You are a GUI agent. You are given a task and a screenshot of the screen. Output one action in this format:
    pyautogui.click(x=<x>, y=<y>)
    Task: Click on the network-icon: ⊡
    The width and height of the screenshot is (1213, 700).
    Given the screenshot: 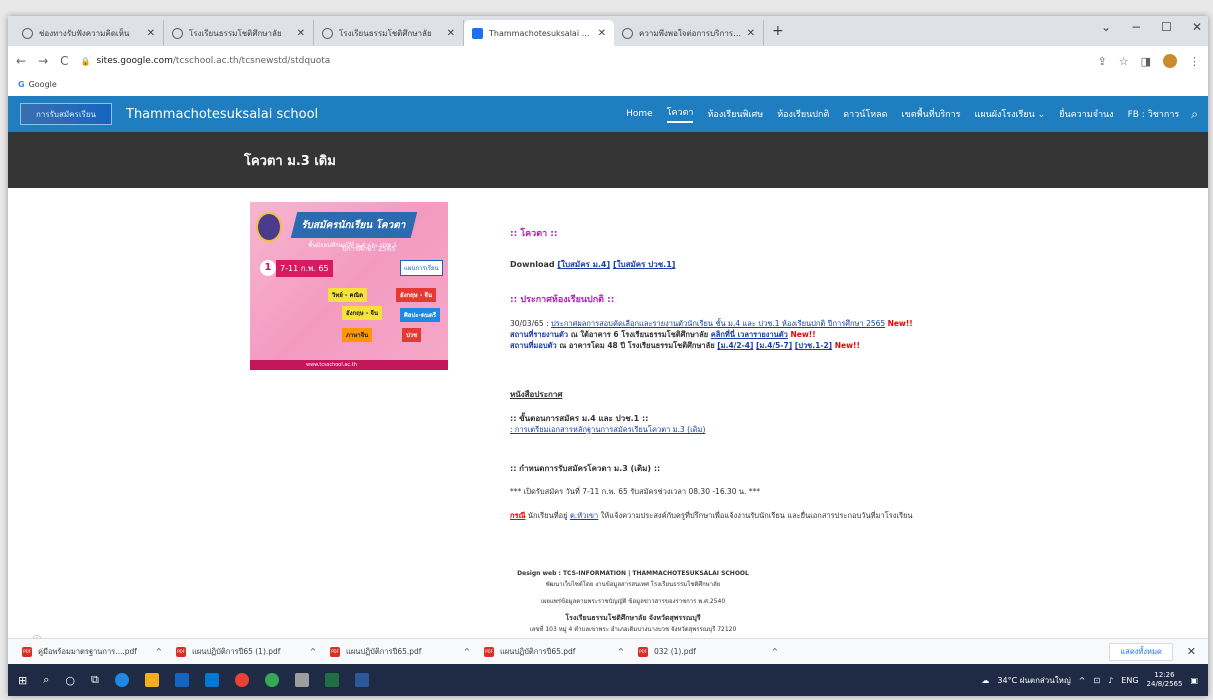 What is the action you would take?
    pyautogui.click(x=1096, y=680)
    